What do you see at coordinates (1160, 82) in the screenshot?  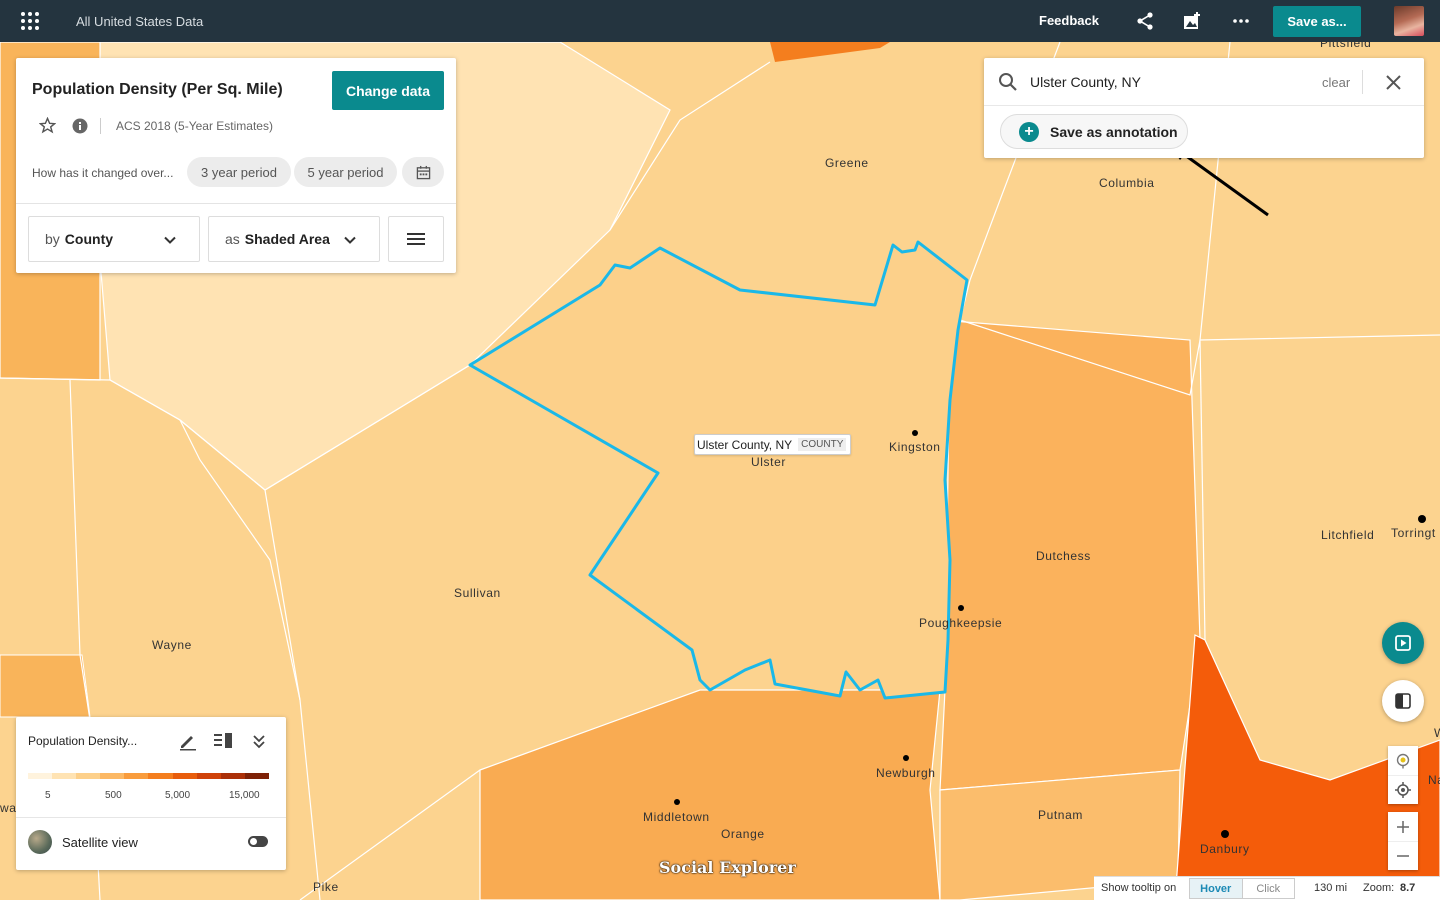 I see `search-input` at bounding box center [1160, 82].